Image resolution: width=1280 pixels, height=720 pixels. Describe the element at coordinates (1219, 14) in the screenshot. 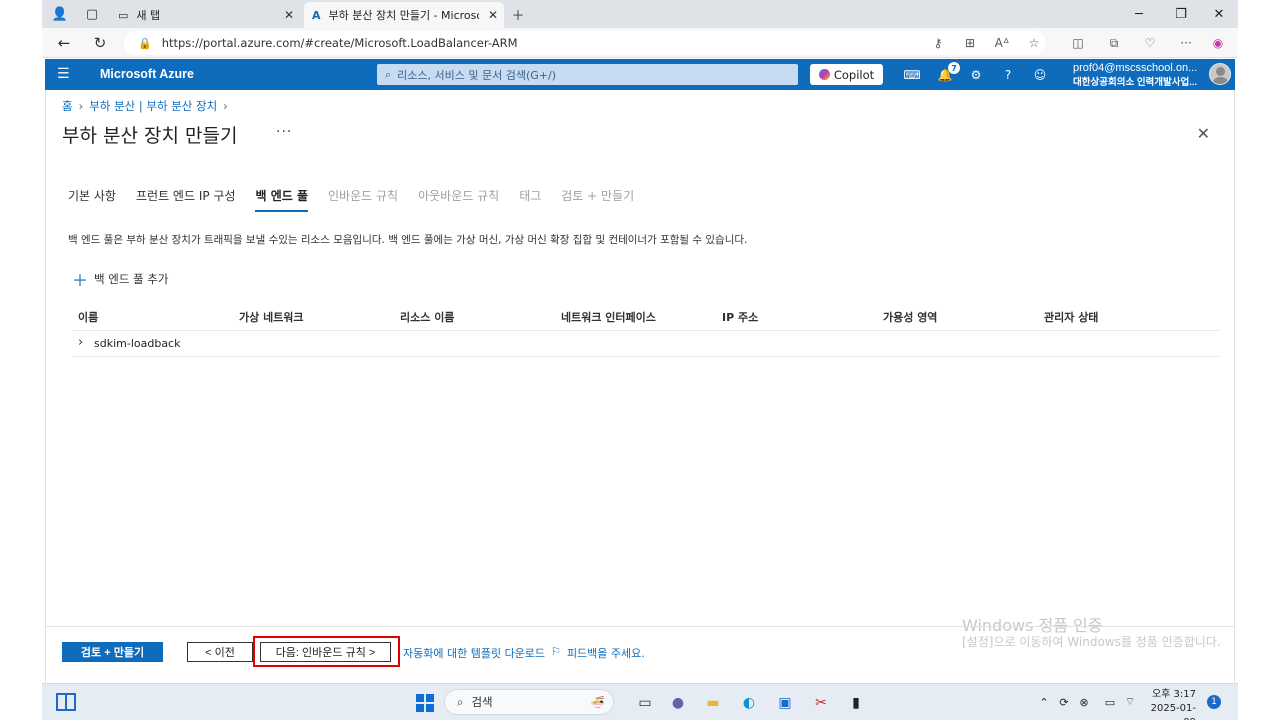

I see `window-close-icon: ✕` at that location.